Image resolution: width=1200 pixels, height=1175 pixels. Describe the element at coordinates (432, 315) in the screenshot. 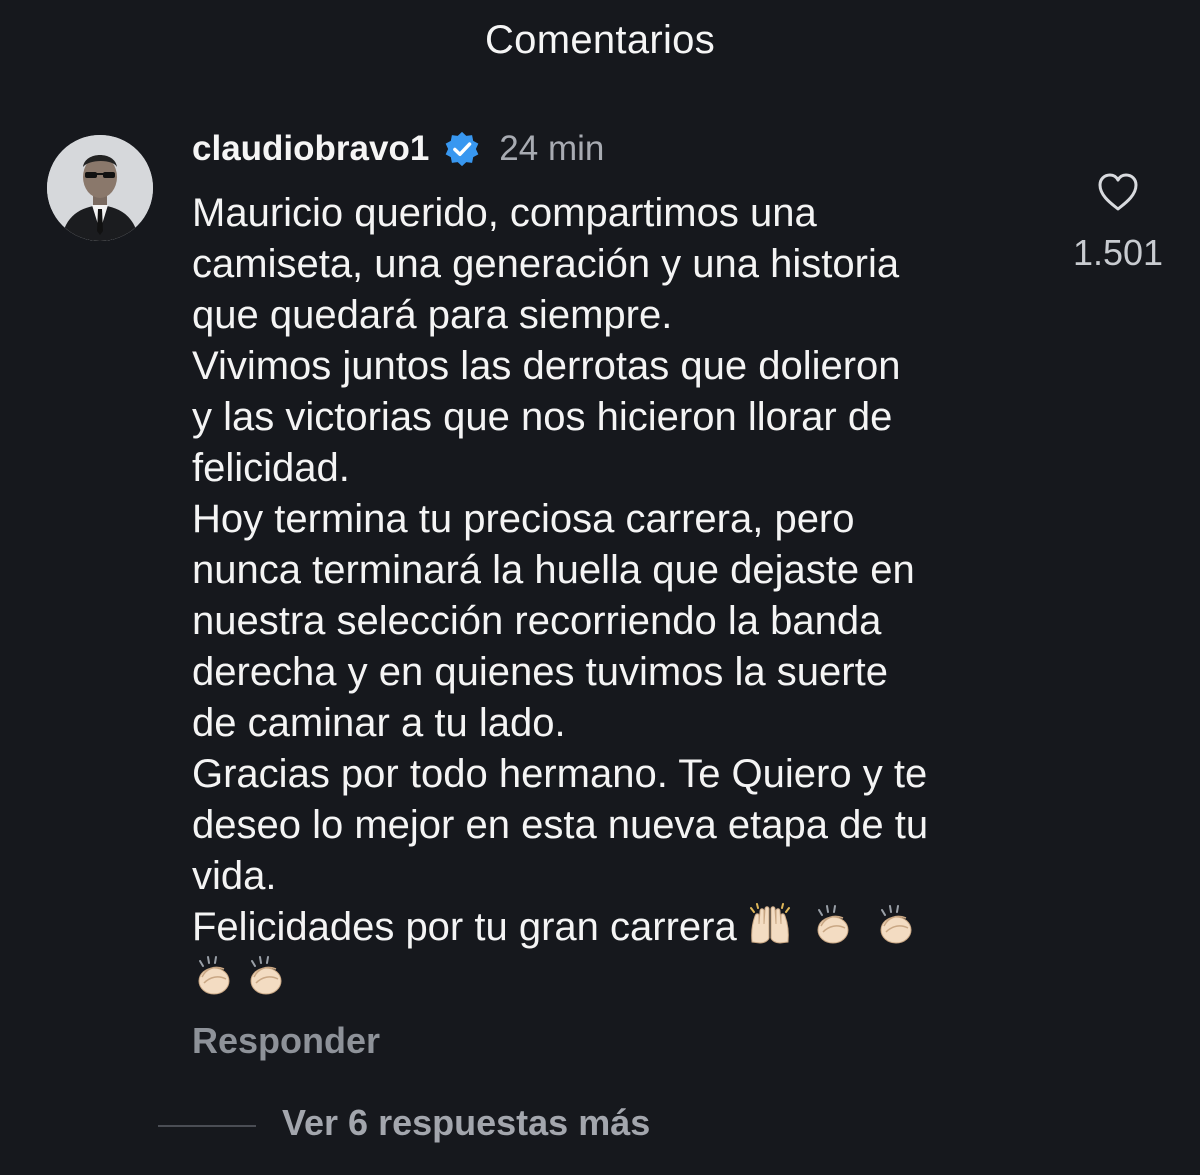

I see `comment-line: que quedará para siempre.` at that location.